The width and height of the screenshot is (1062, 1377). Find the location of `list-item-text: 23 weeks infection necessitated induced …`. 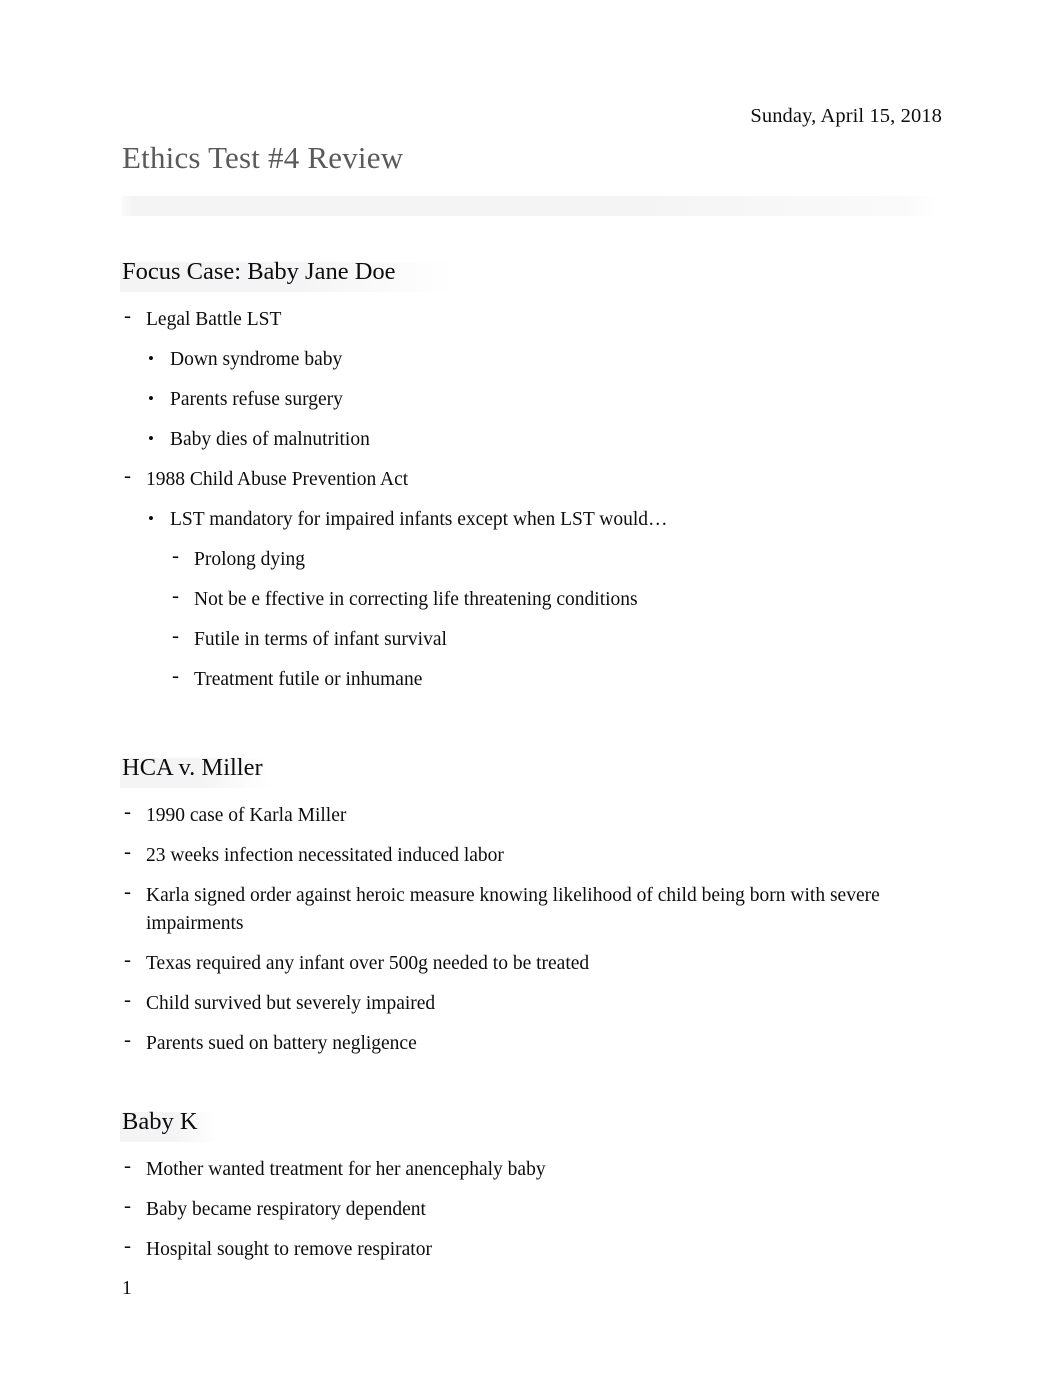

list-item-text: 23 weeks infection necessitated induced … is located at coordinates (325, 855).